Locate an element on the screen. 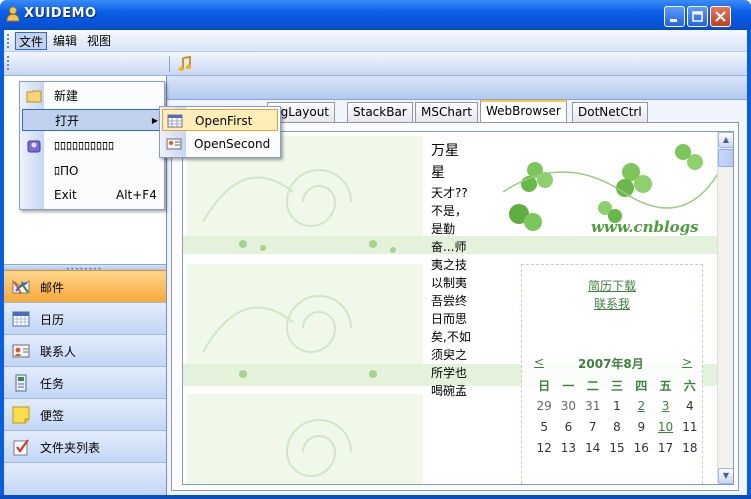  menu-file: 文件 is located at coordinates (31, 41).